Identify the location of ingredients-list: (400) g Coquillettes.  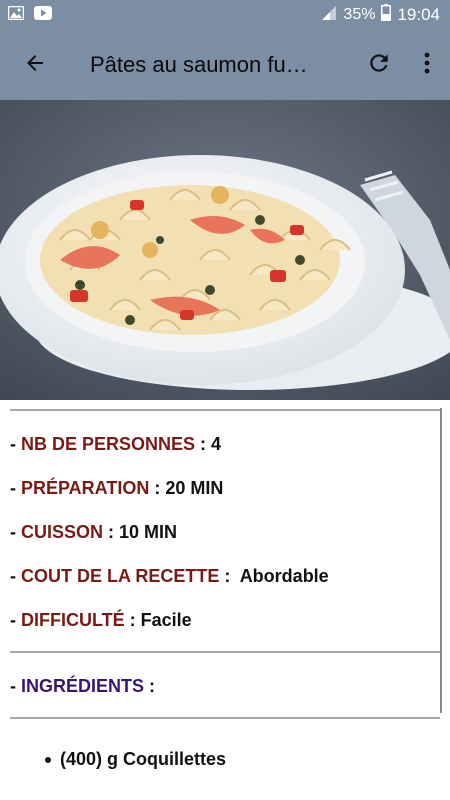
(135, 759).